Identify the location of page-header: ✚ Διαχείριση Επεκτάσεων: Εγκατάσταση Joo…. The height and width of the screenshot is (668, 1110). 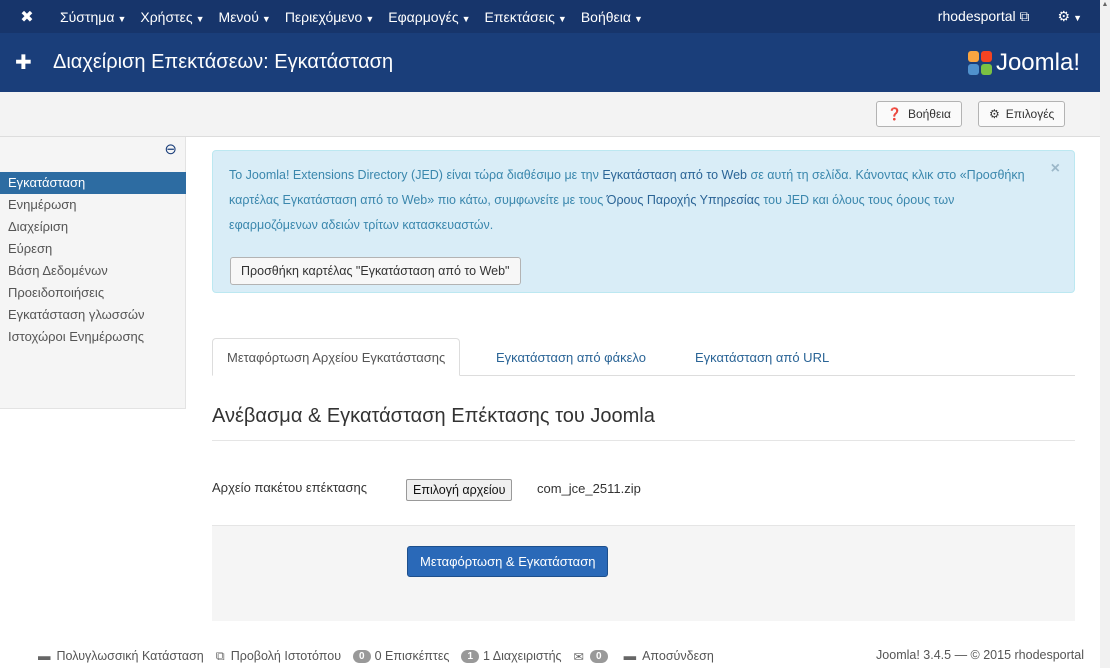
(550, 62).